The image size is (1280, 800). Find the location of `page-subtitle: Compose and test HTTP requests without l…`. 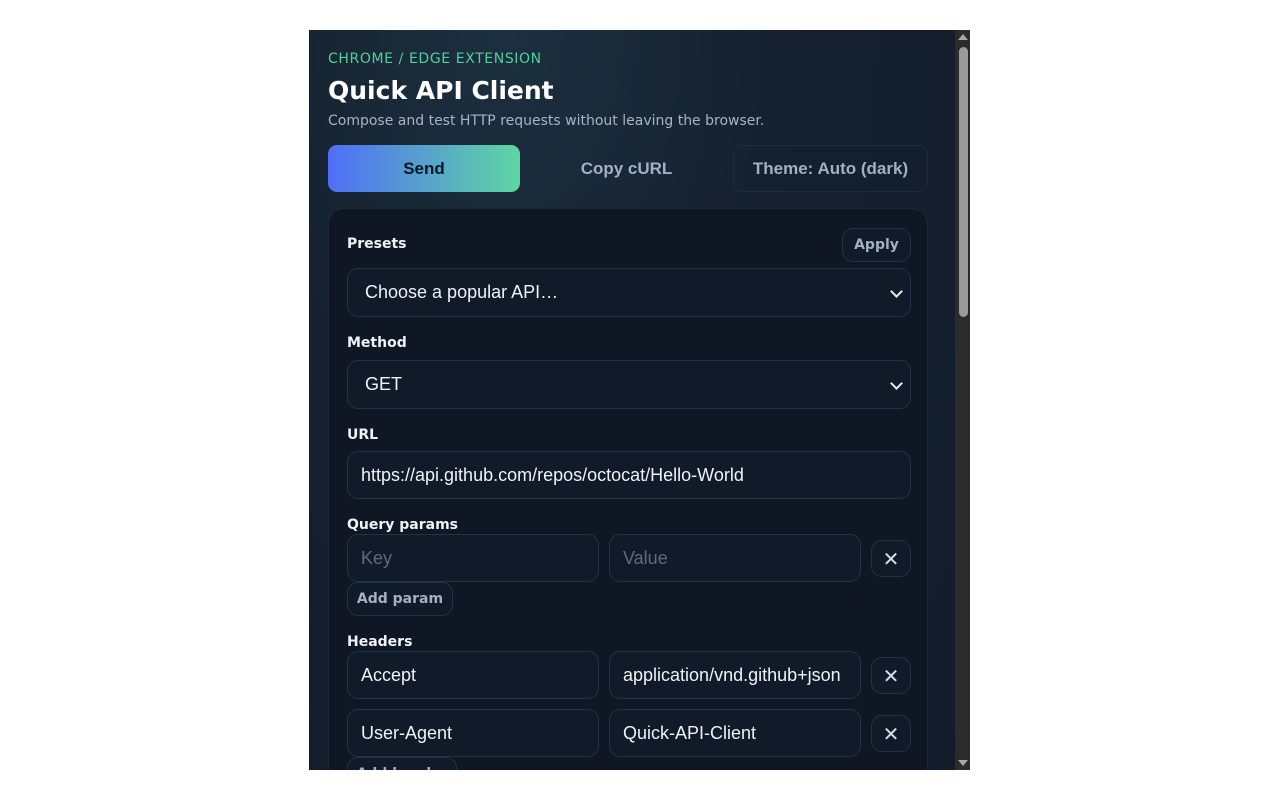

page-subtitle: Compose and test HTTP requests without l… is located at coordinates (546, 121).